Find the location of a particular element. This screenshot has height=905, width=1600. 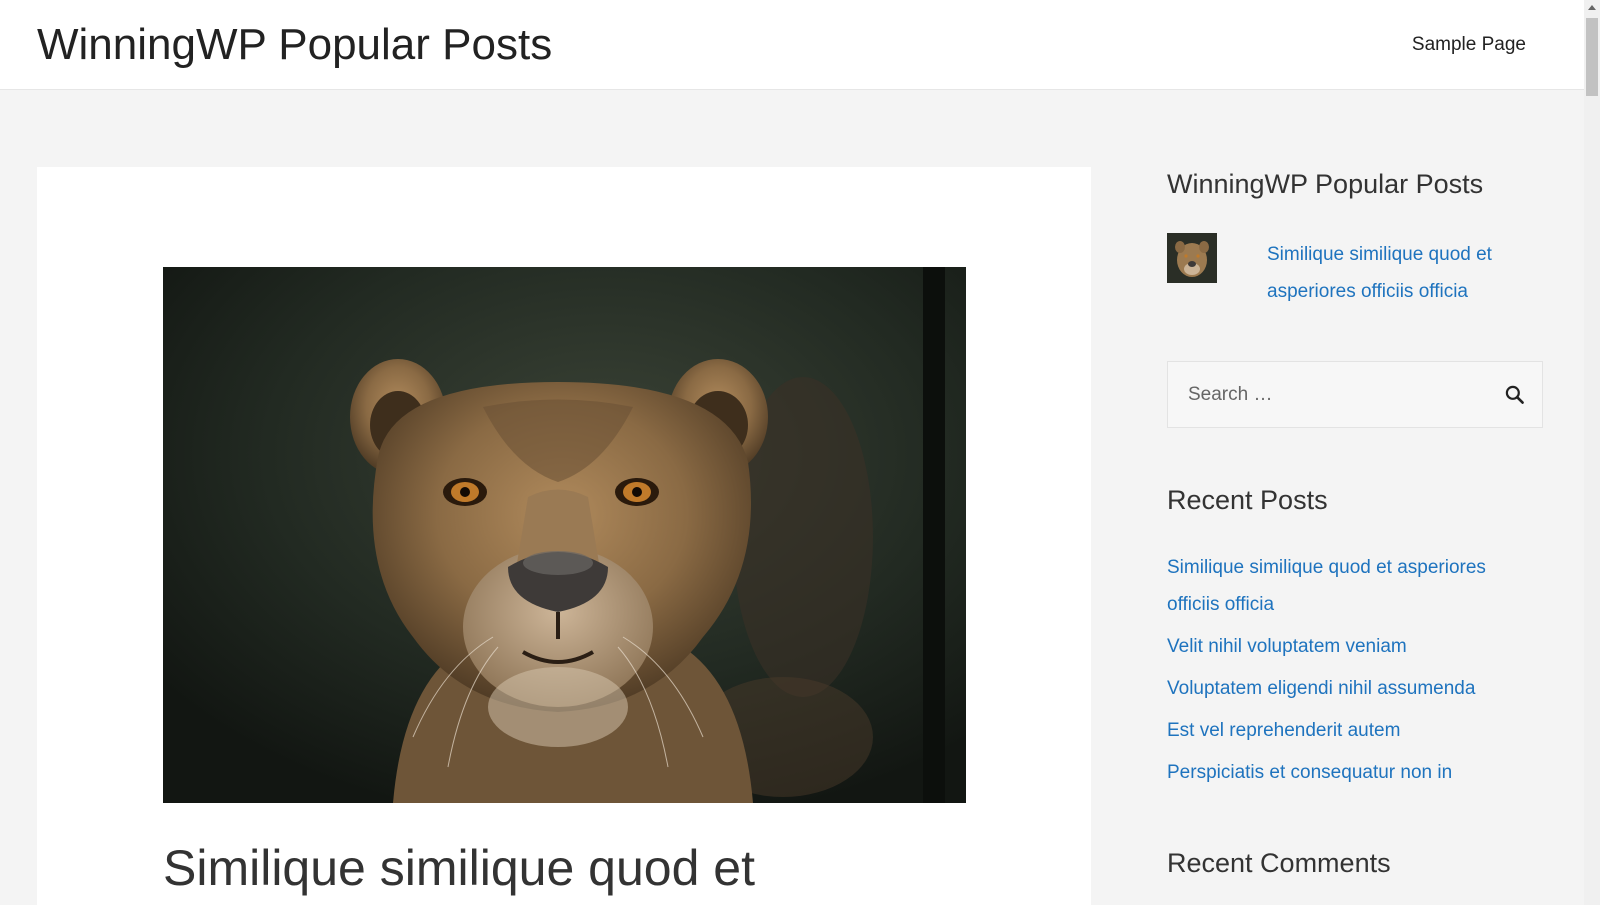

search-icon is located at coordinates (1514, 394).